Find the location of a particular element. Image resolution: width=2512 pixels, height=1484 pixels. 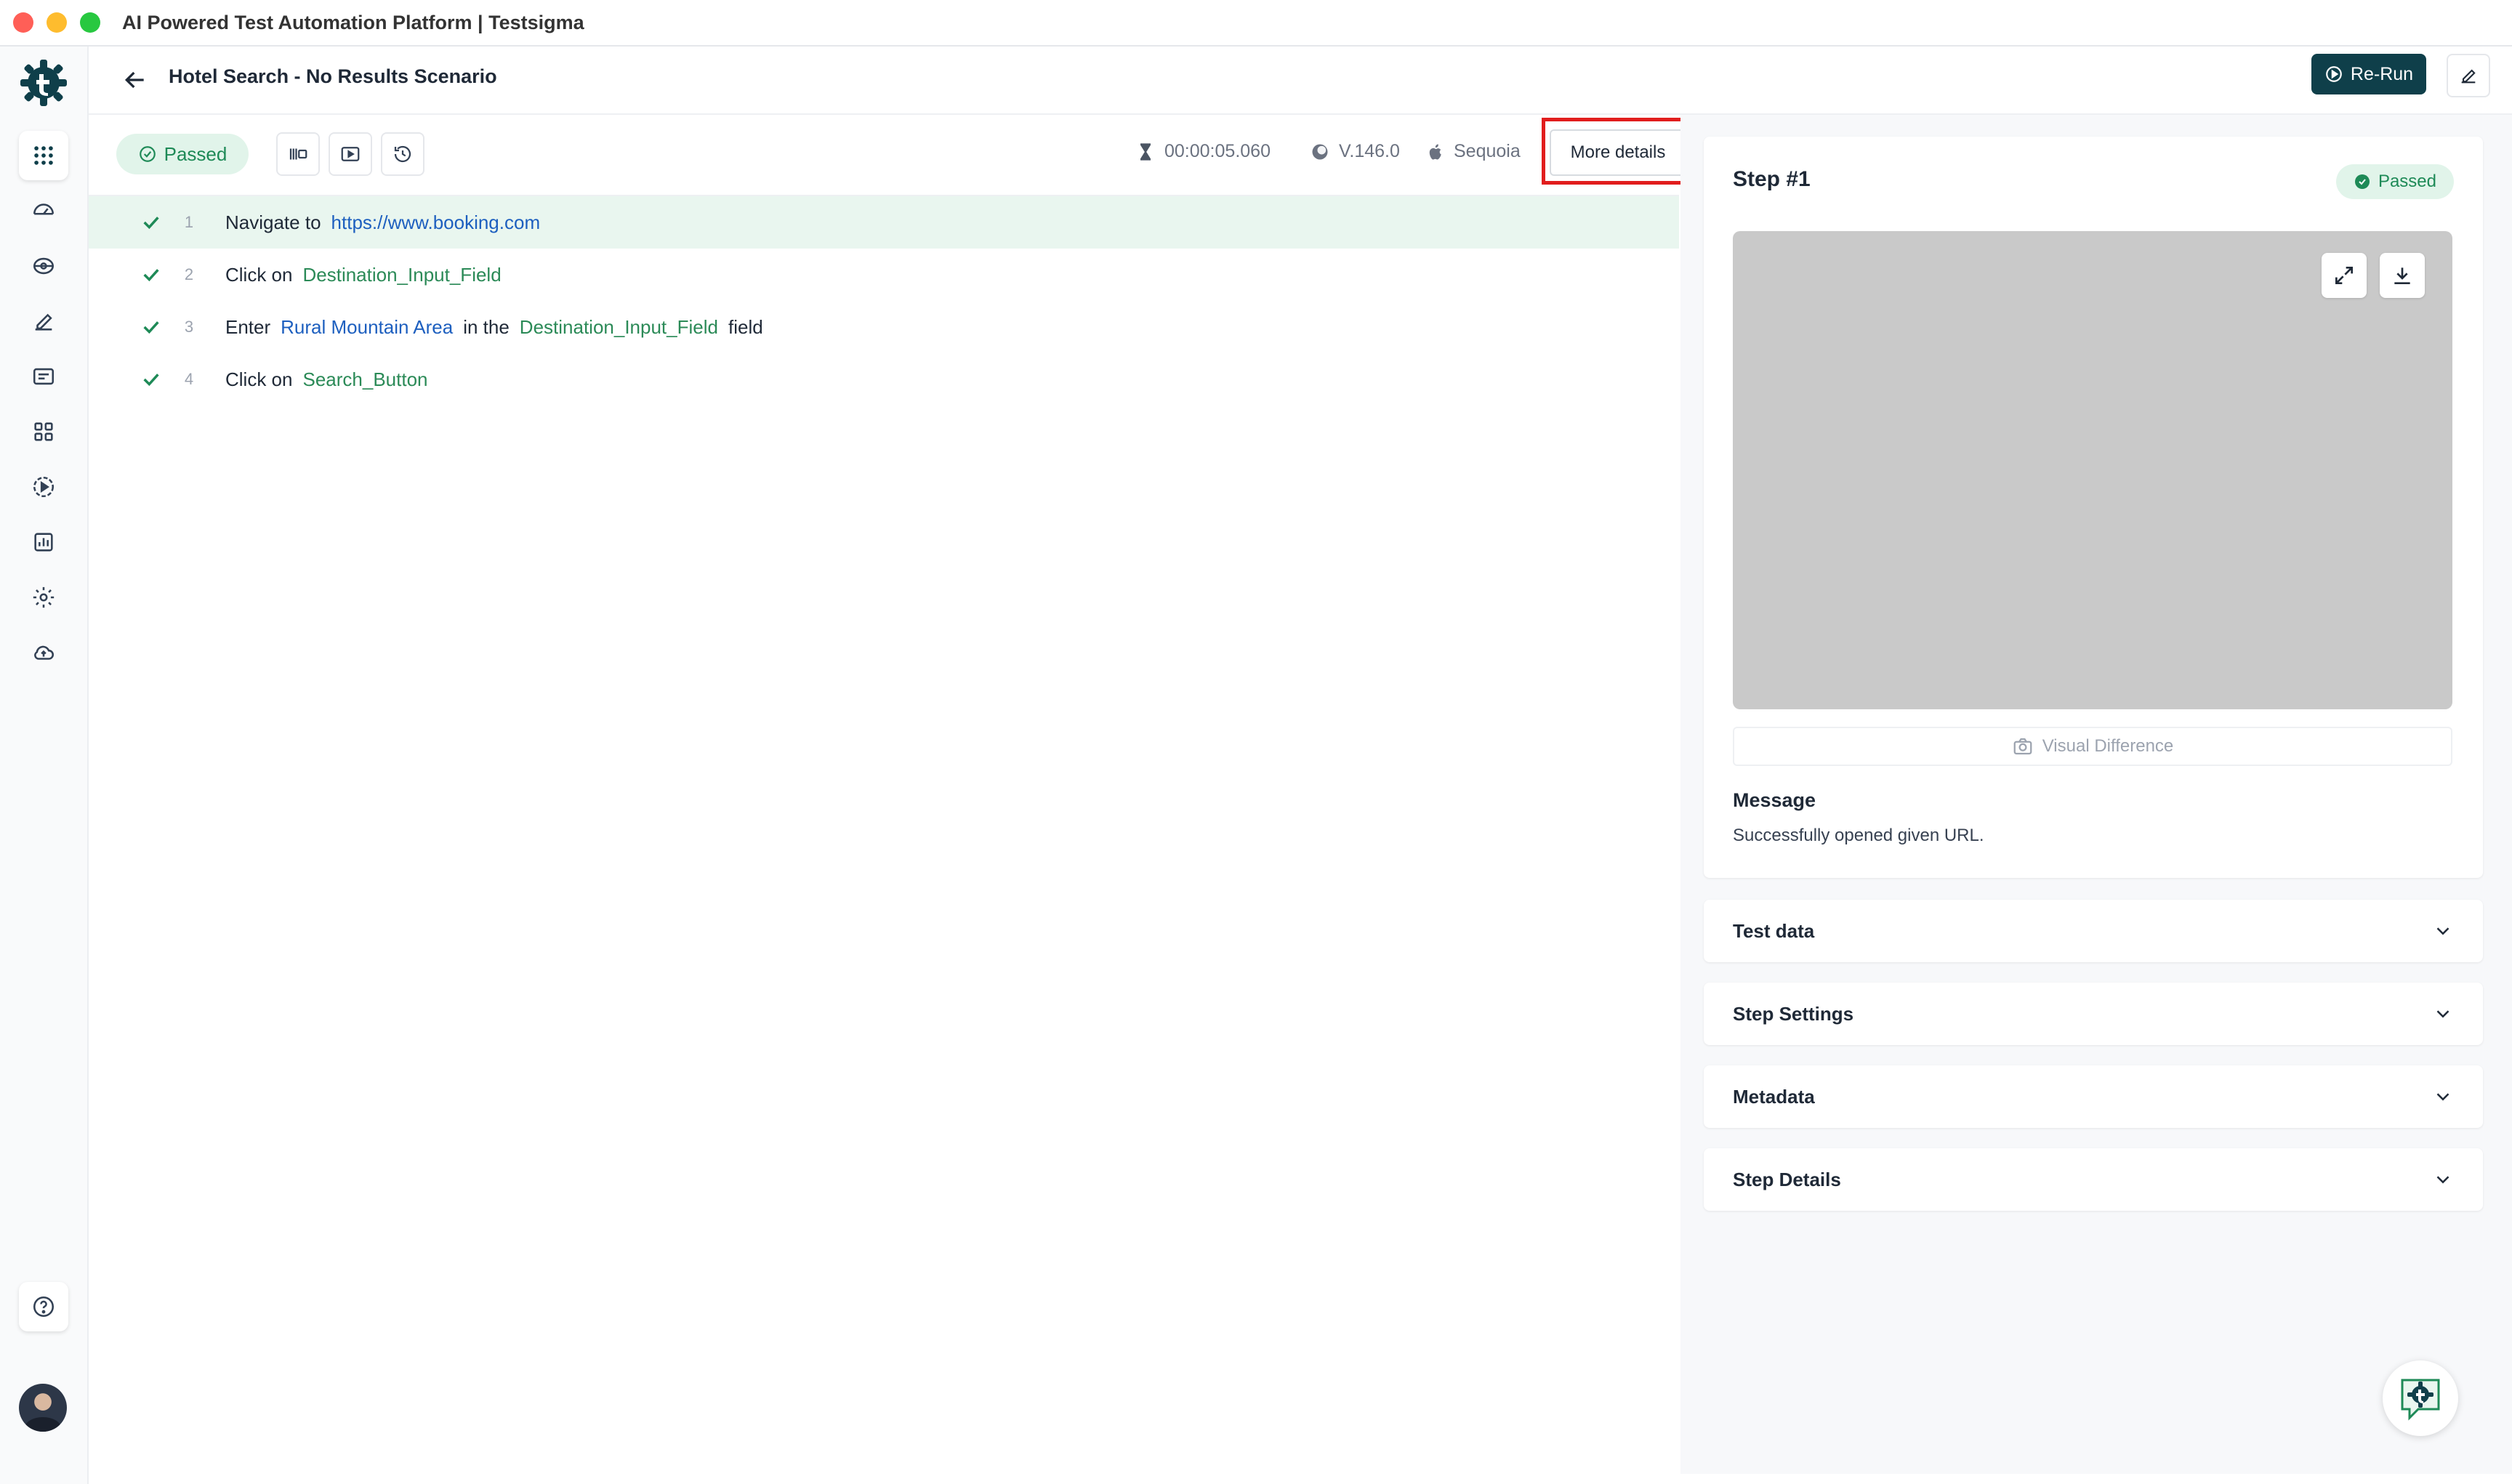

step-content: Click on Destination_Input_Field is located at coordinates (363, 275).